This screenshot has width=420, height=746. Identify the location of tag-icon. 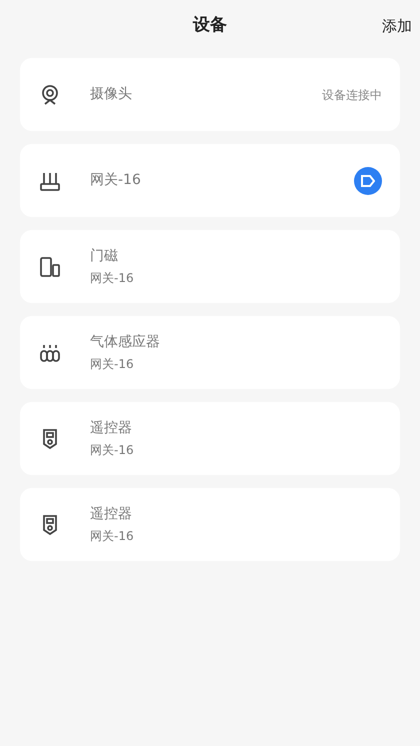
(368, 180).